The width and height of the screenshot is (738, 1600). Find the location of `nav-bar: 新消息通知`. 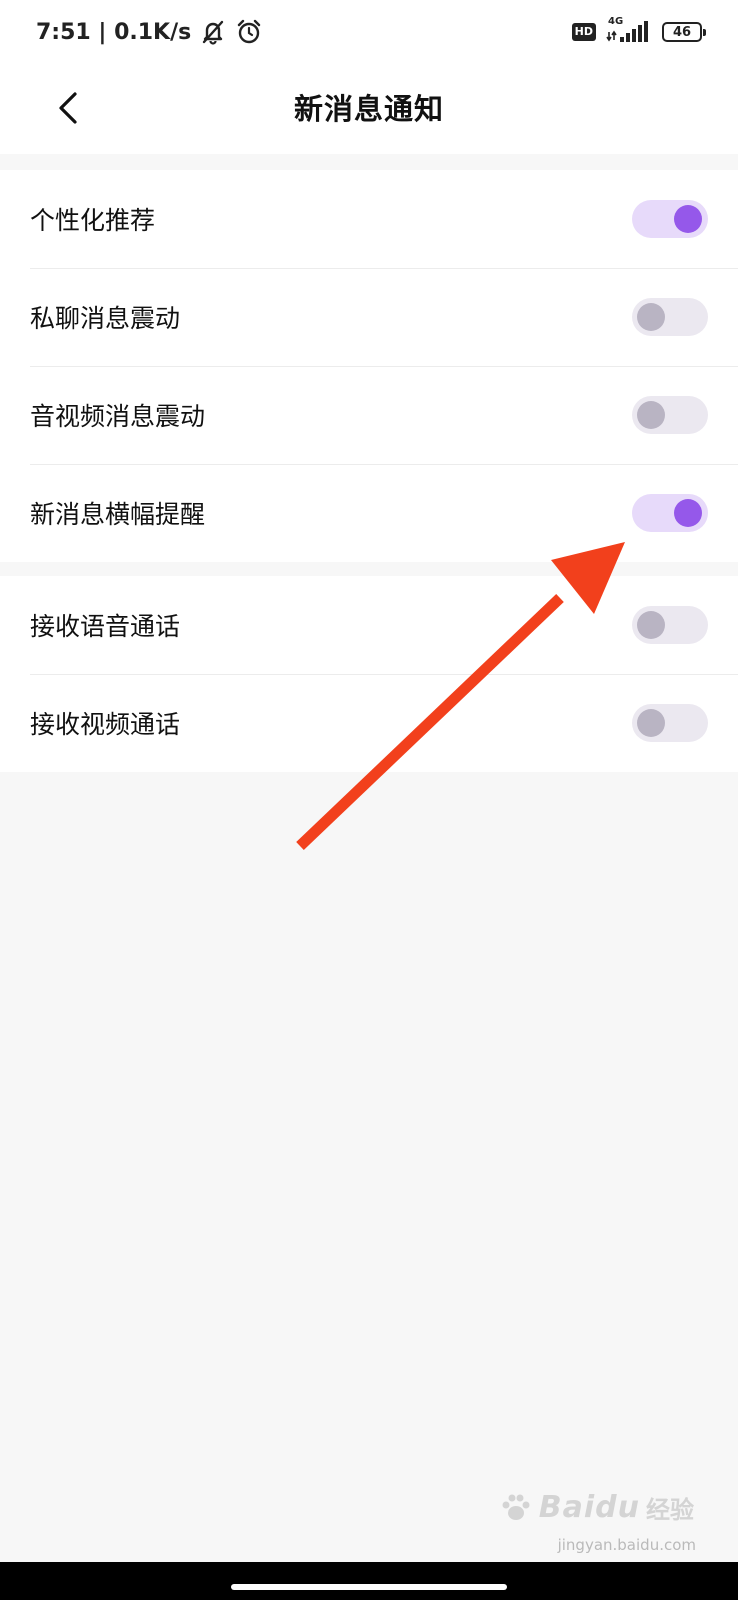

nav-bar: 新消息通知 is located at coordinates (369, 109).